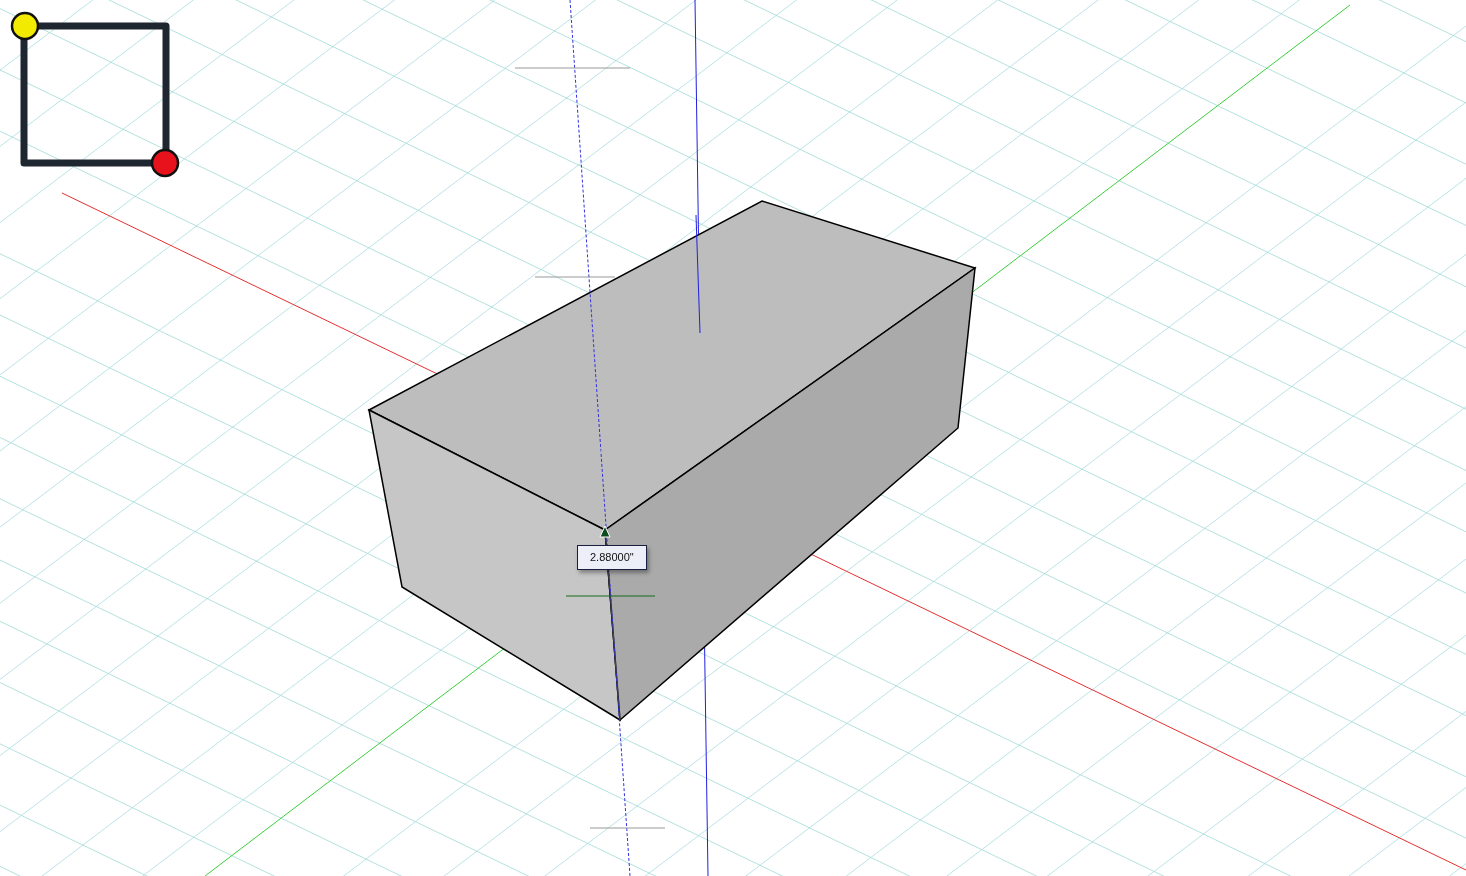 The width and height of the screenshot is (1466, 876). What do you see at coordinates (605, 531) in the screenshot?
I see `cursor-arrow-icon` at bounding box center [605, 531].